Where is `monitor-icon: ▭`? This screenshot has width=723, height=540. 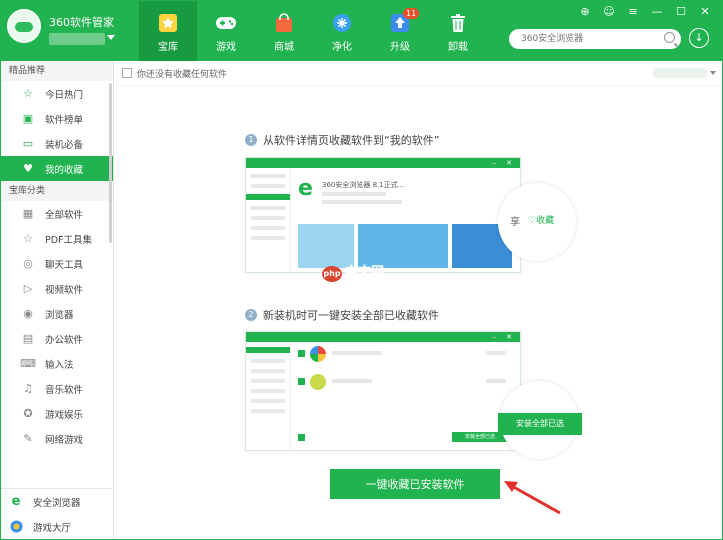
monitor-icon: ▭ is located at coordinates (28, 143).